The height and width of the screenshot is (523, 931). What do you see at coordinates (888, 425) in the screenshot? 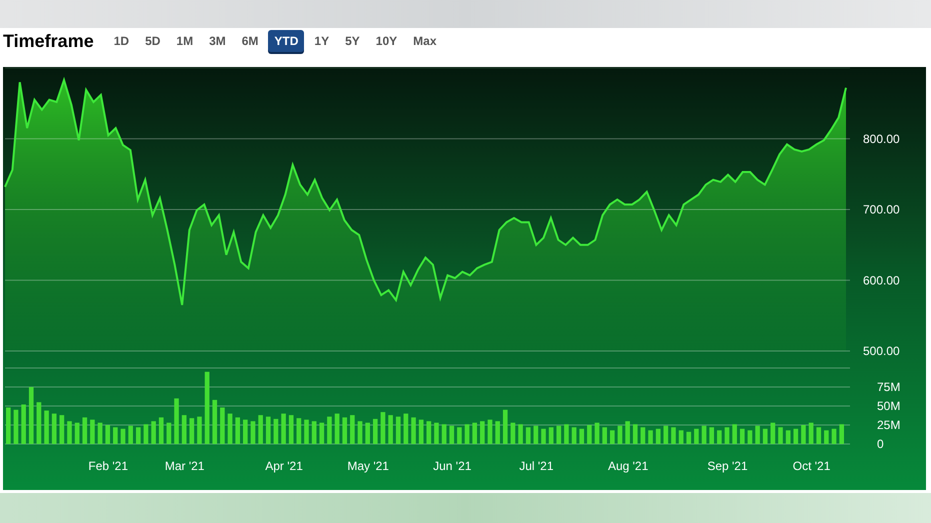
I see `axis-label: 25M` at bounding box center [888, 425].